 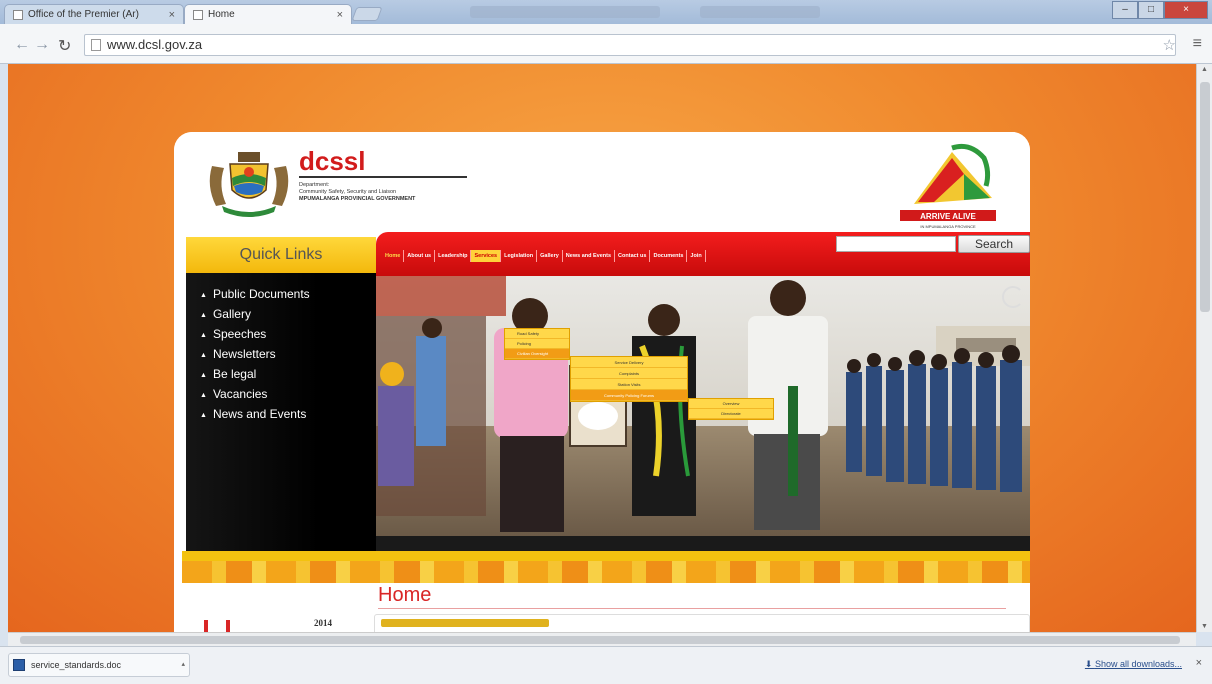 I want to click on decorative-pattern-band, so click(x=606, y=572).